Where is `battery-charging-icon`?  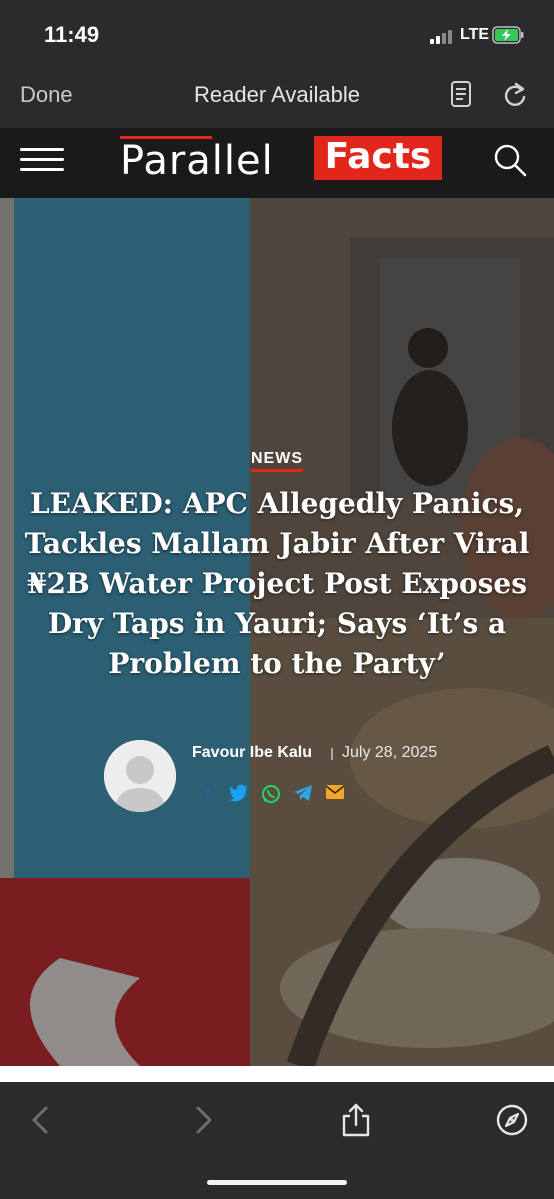 battery-charging-icon is located at coordinates (508, 35).